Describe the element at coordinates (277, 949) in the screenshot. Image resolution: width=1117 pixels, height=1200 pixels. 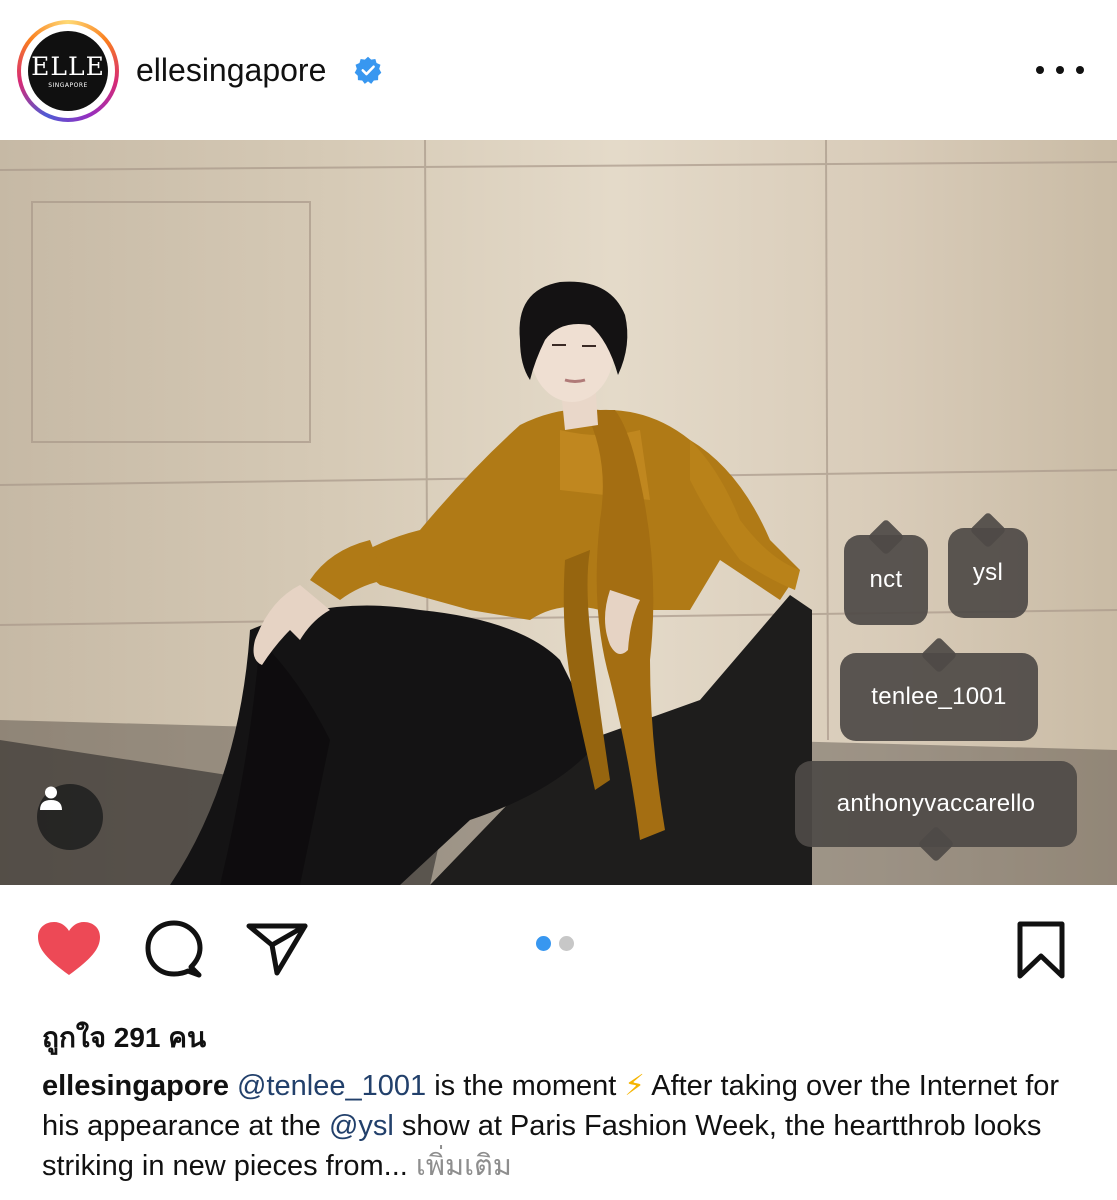
I see `send-icon` at that location.